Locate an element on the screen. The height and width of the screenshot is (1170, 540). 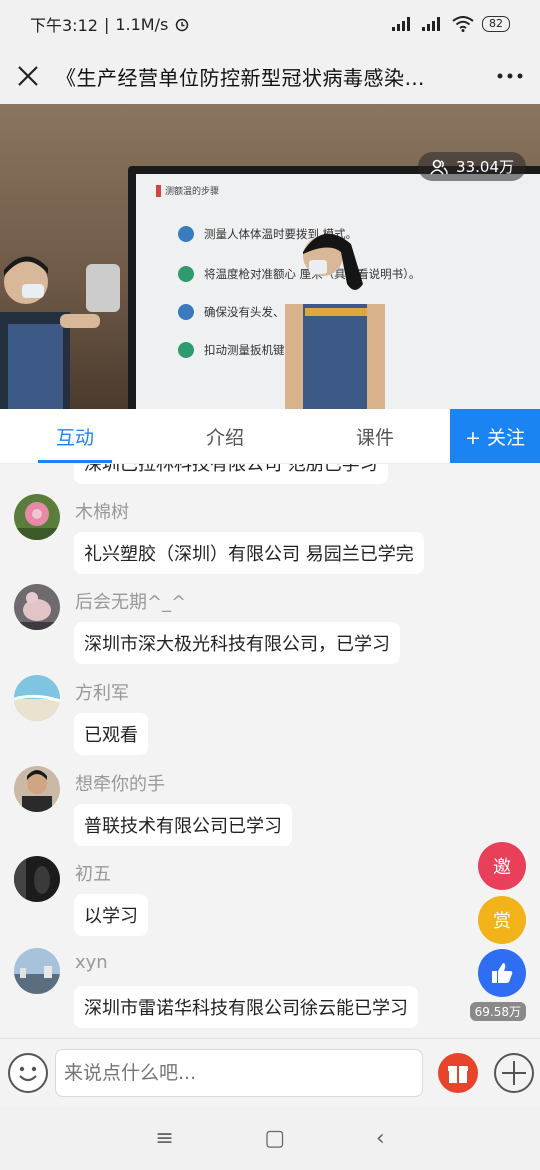
like-button is located at coordinates (502, 973).